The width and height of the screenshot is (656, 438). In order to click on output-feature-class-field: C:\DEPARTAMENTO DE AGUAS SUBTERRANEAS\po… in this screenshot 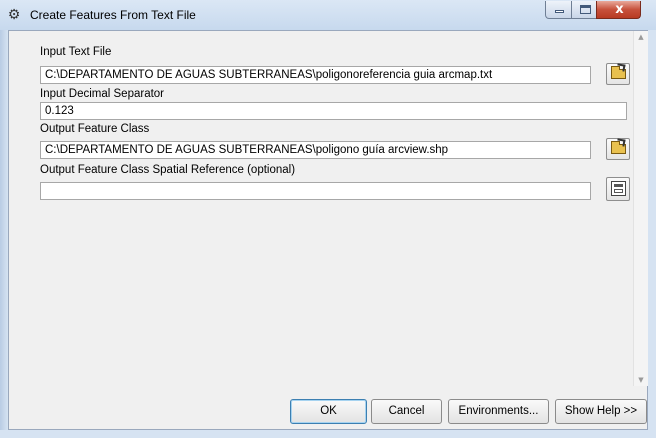, I will do `click(315, 150)`.